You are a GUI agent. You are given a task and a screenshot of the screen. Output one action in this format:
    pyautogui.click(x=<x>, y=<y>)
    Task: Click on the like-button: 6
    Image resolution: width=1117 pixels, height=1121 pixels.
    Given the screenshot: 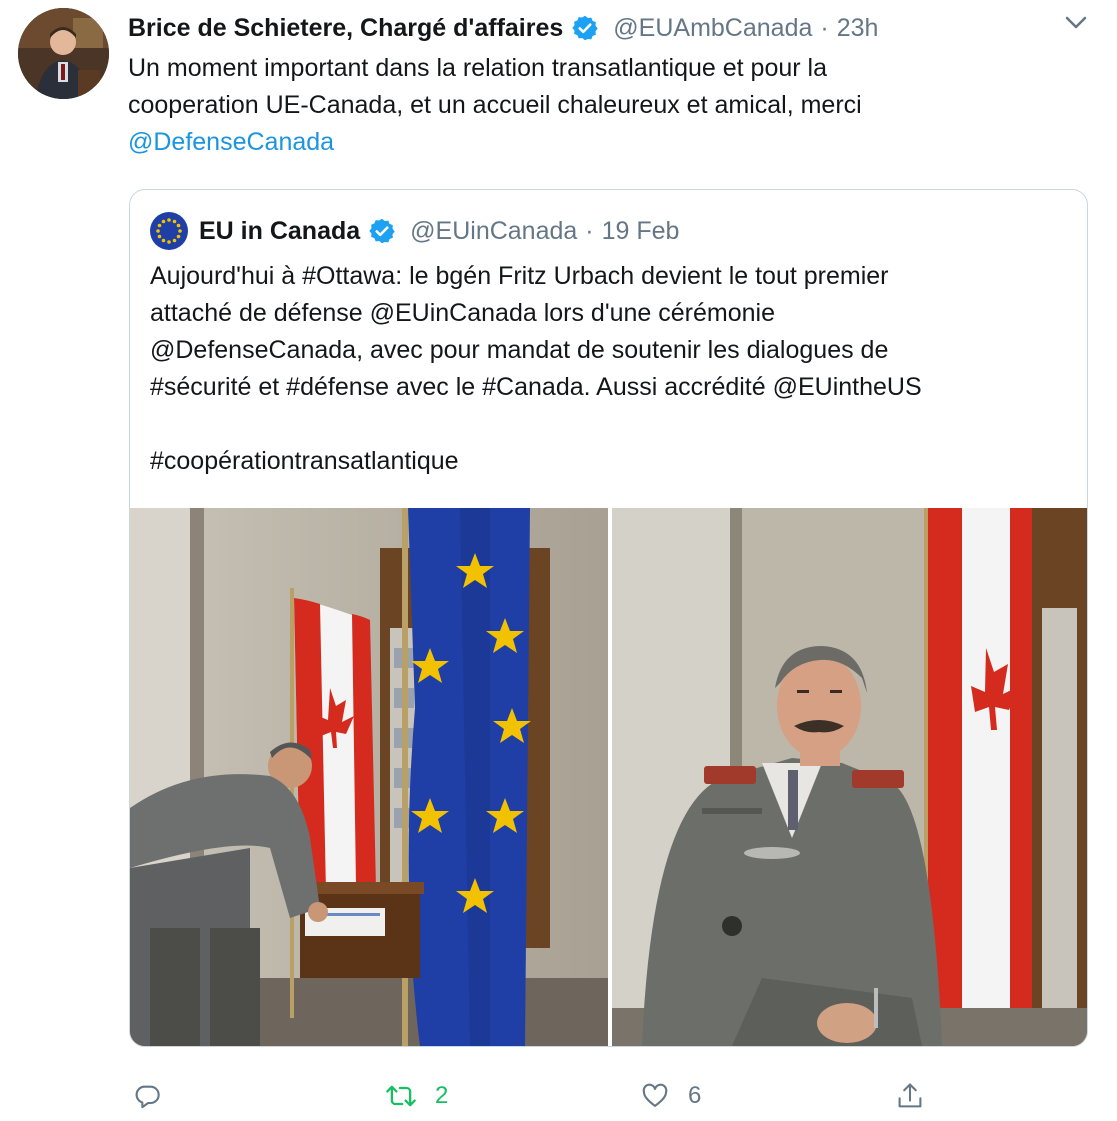 What is the action you would take?
    pyautogui.click(x=670, y=1096)
    